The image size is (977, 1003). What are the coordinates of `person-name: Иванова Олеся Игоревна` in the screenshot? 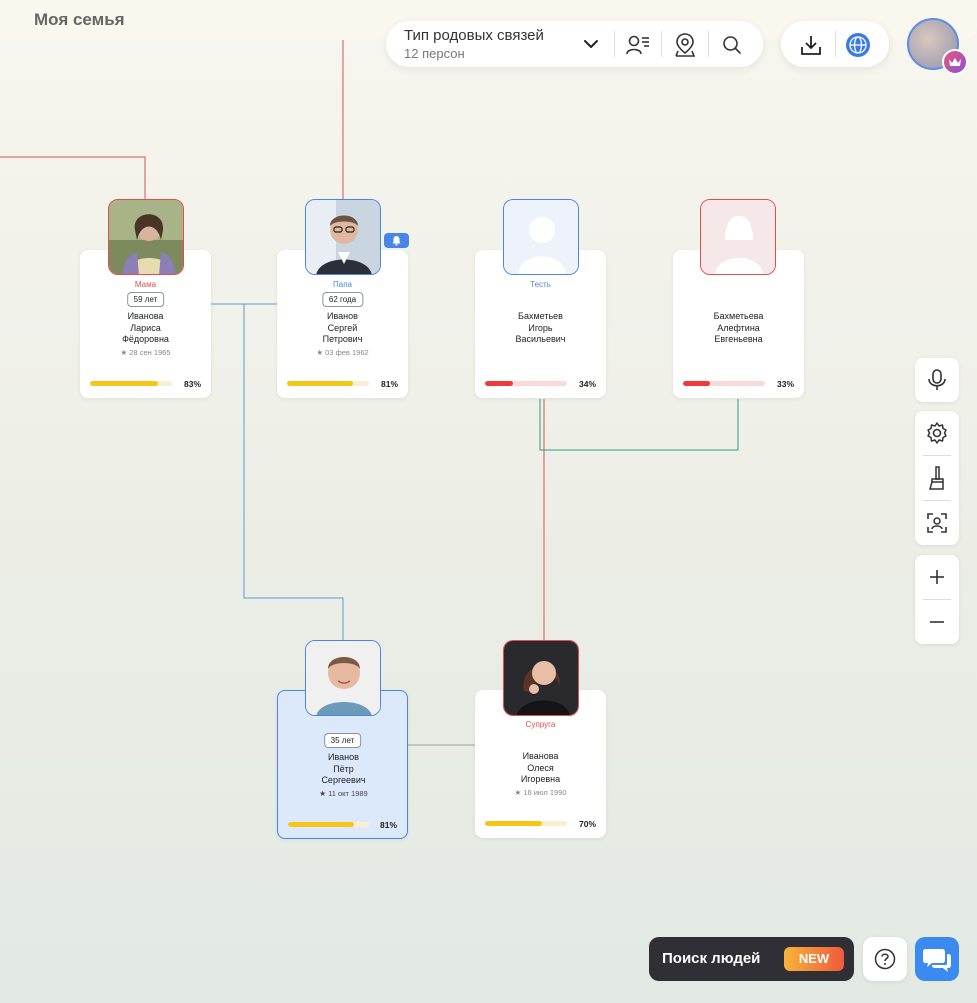 It's located at (540, 767).